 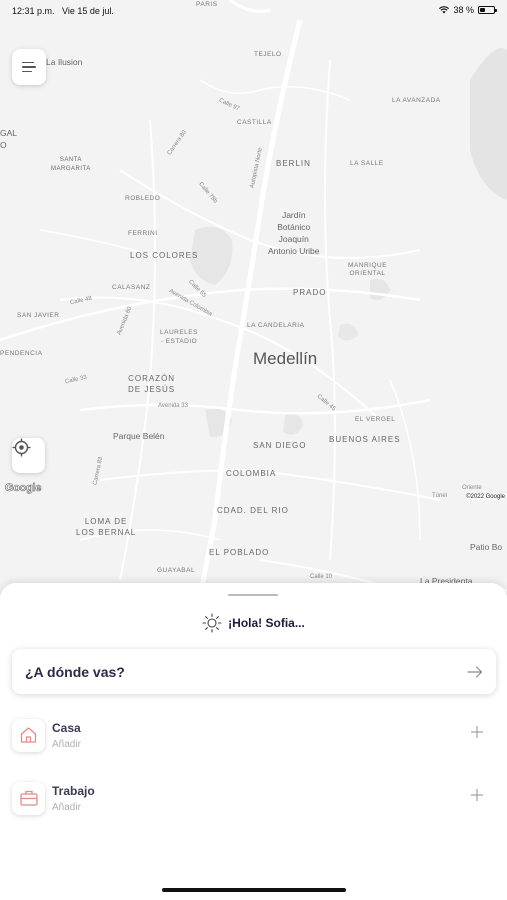 I want to click on map-label: Patio Bo, so click(x=486, y=547).